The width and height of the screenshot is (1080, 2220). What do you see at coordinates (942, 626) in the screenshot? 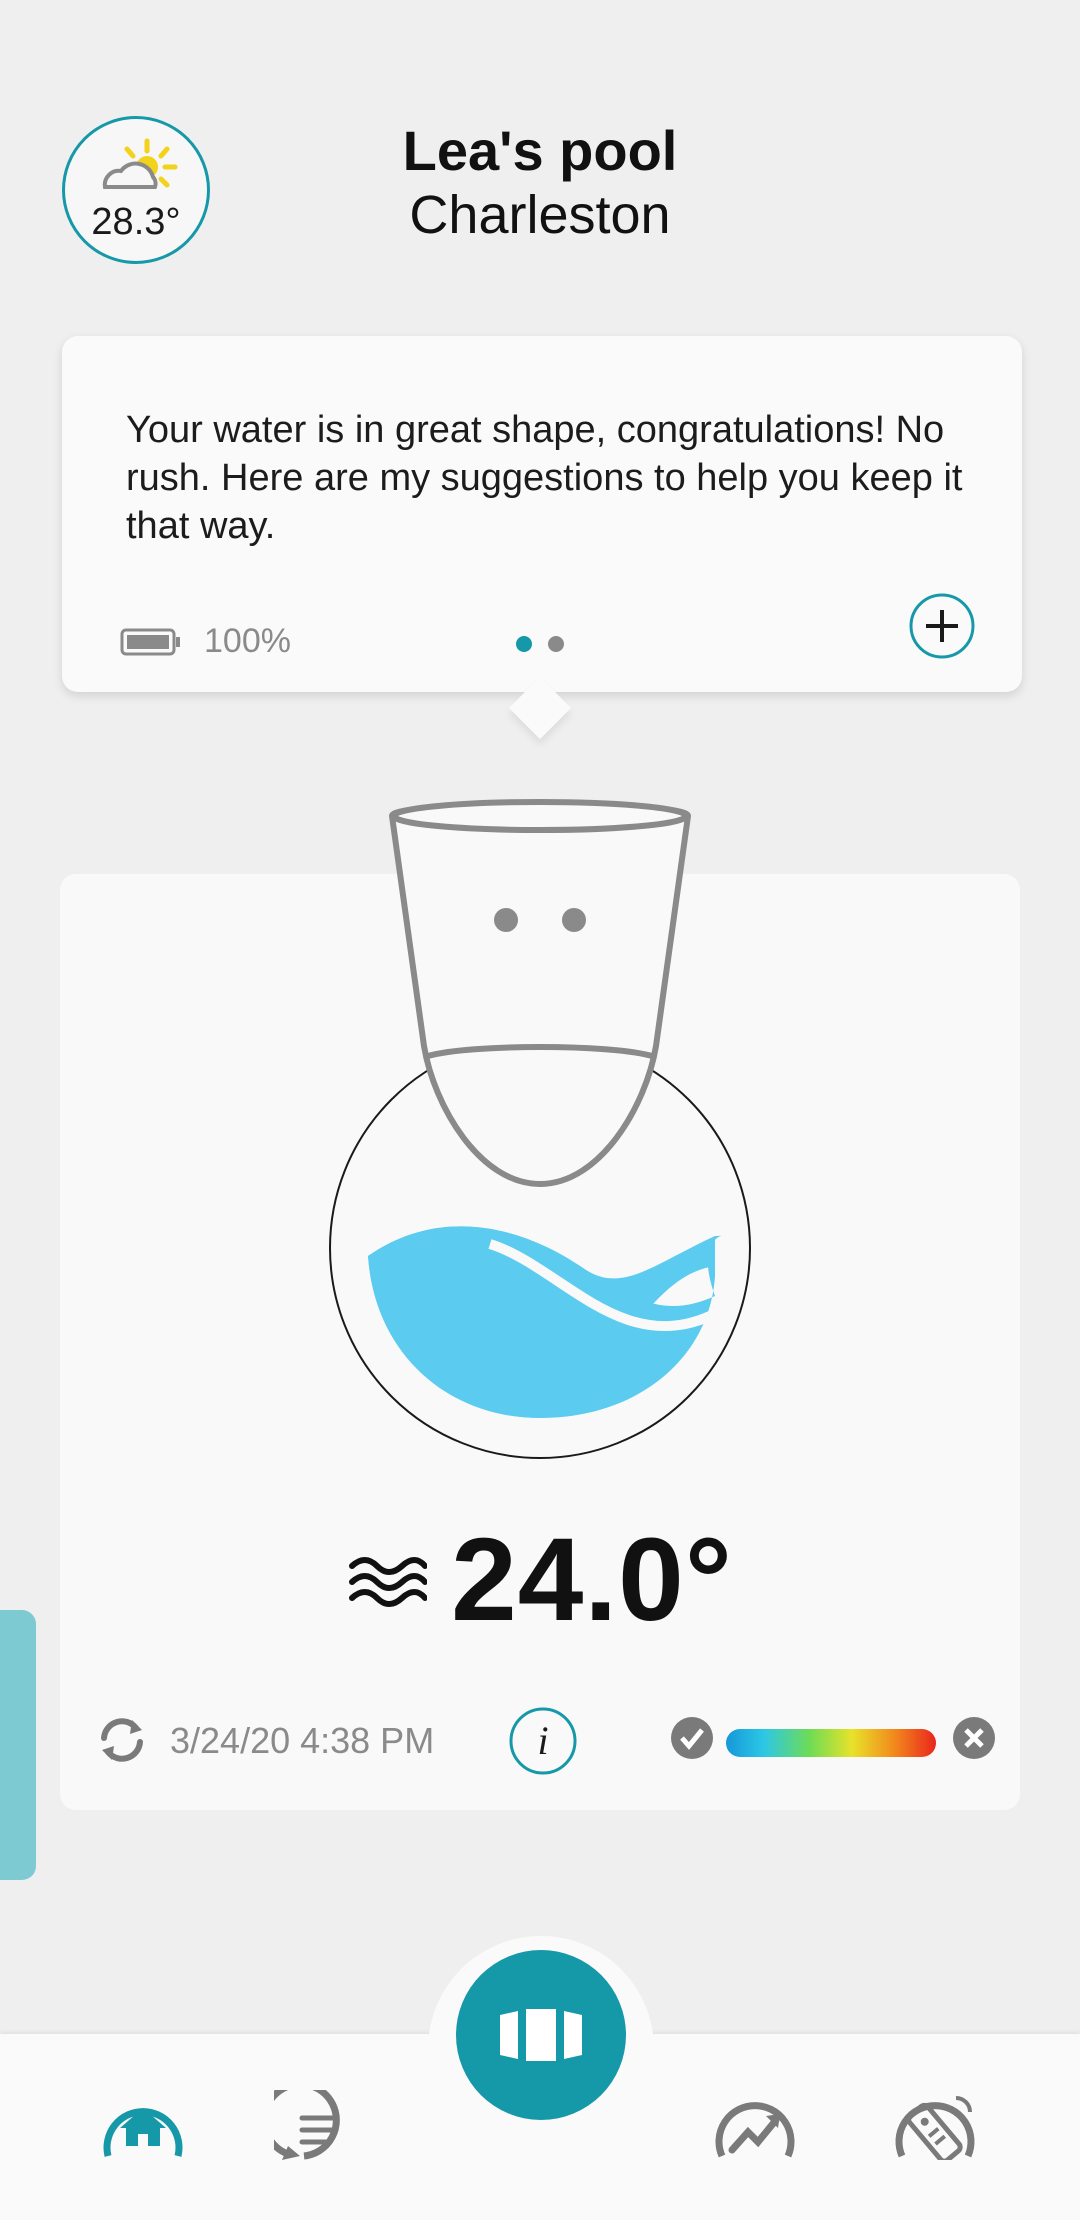
I see `plus-icon` at bounding box center [942, 626].